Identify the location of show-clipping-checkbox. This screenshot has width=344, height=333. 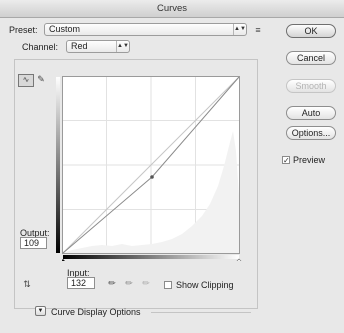
(168, 285).